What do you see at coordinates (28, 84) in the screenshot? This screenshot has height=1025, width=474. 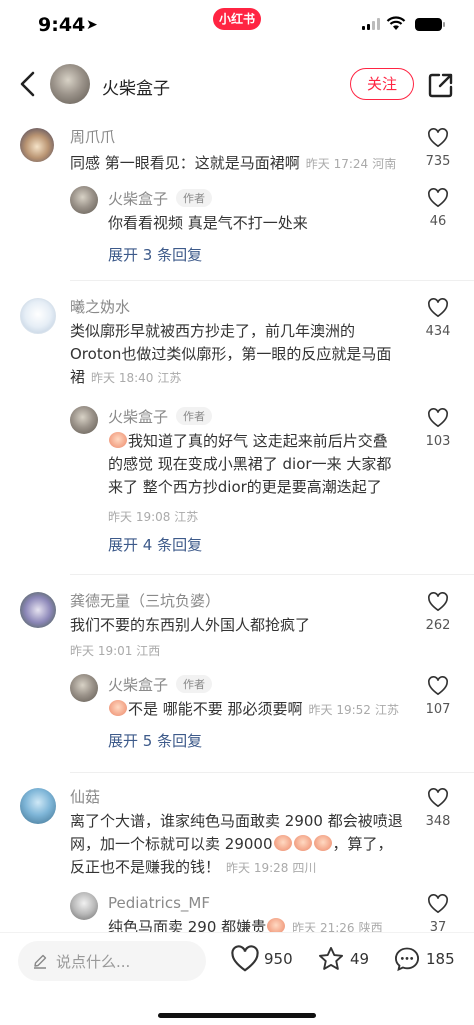 I see `back-arrow-icon` at bounding box center [28, 84].